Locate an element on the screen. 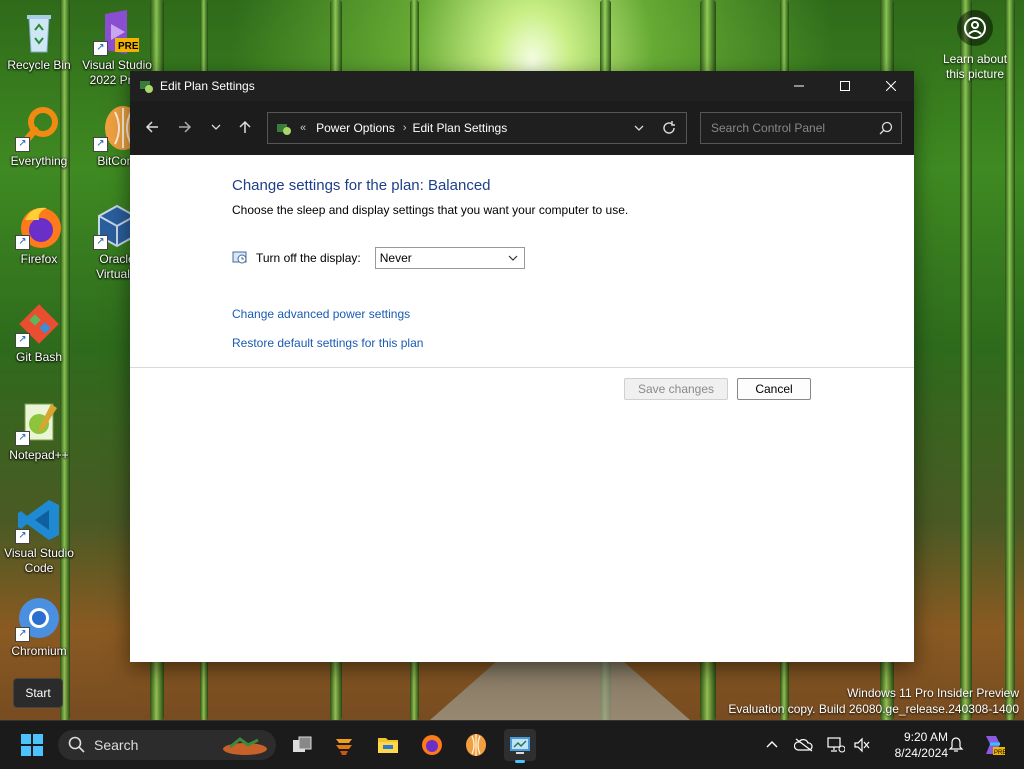  task-view-icon is located at coordinates (302, 744).